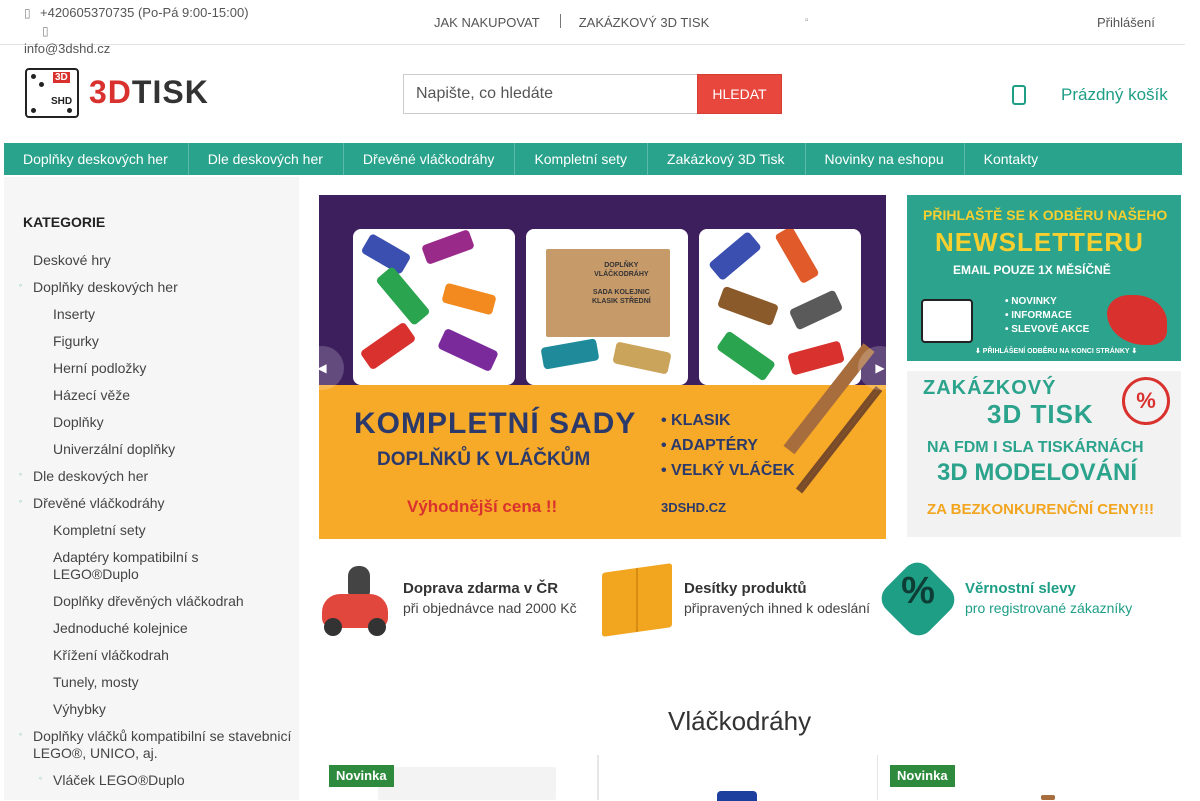  Describe the element at coordinates (644, 22) in the screenshot. I see `top-nav-custom-print: ZAKÁZKOVÝ 3D TISK` at that location.